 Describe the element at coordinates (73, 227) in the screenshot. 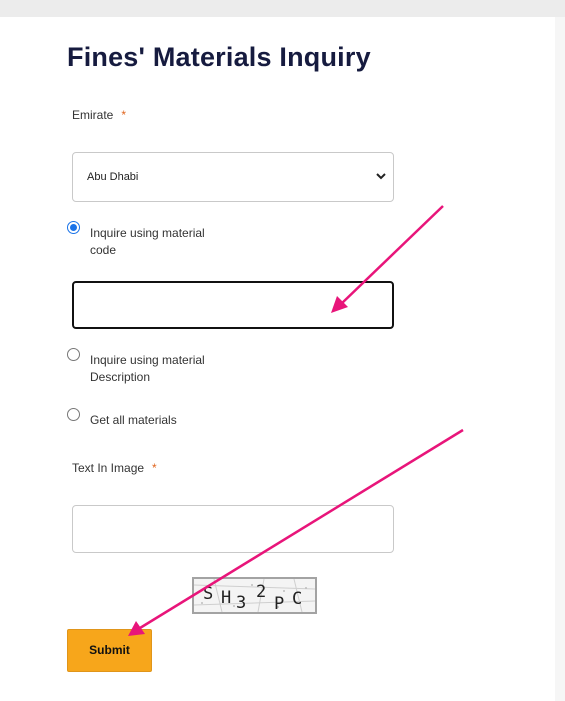

I see `radio-material-code` at that location.